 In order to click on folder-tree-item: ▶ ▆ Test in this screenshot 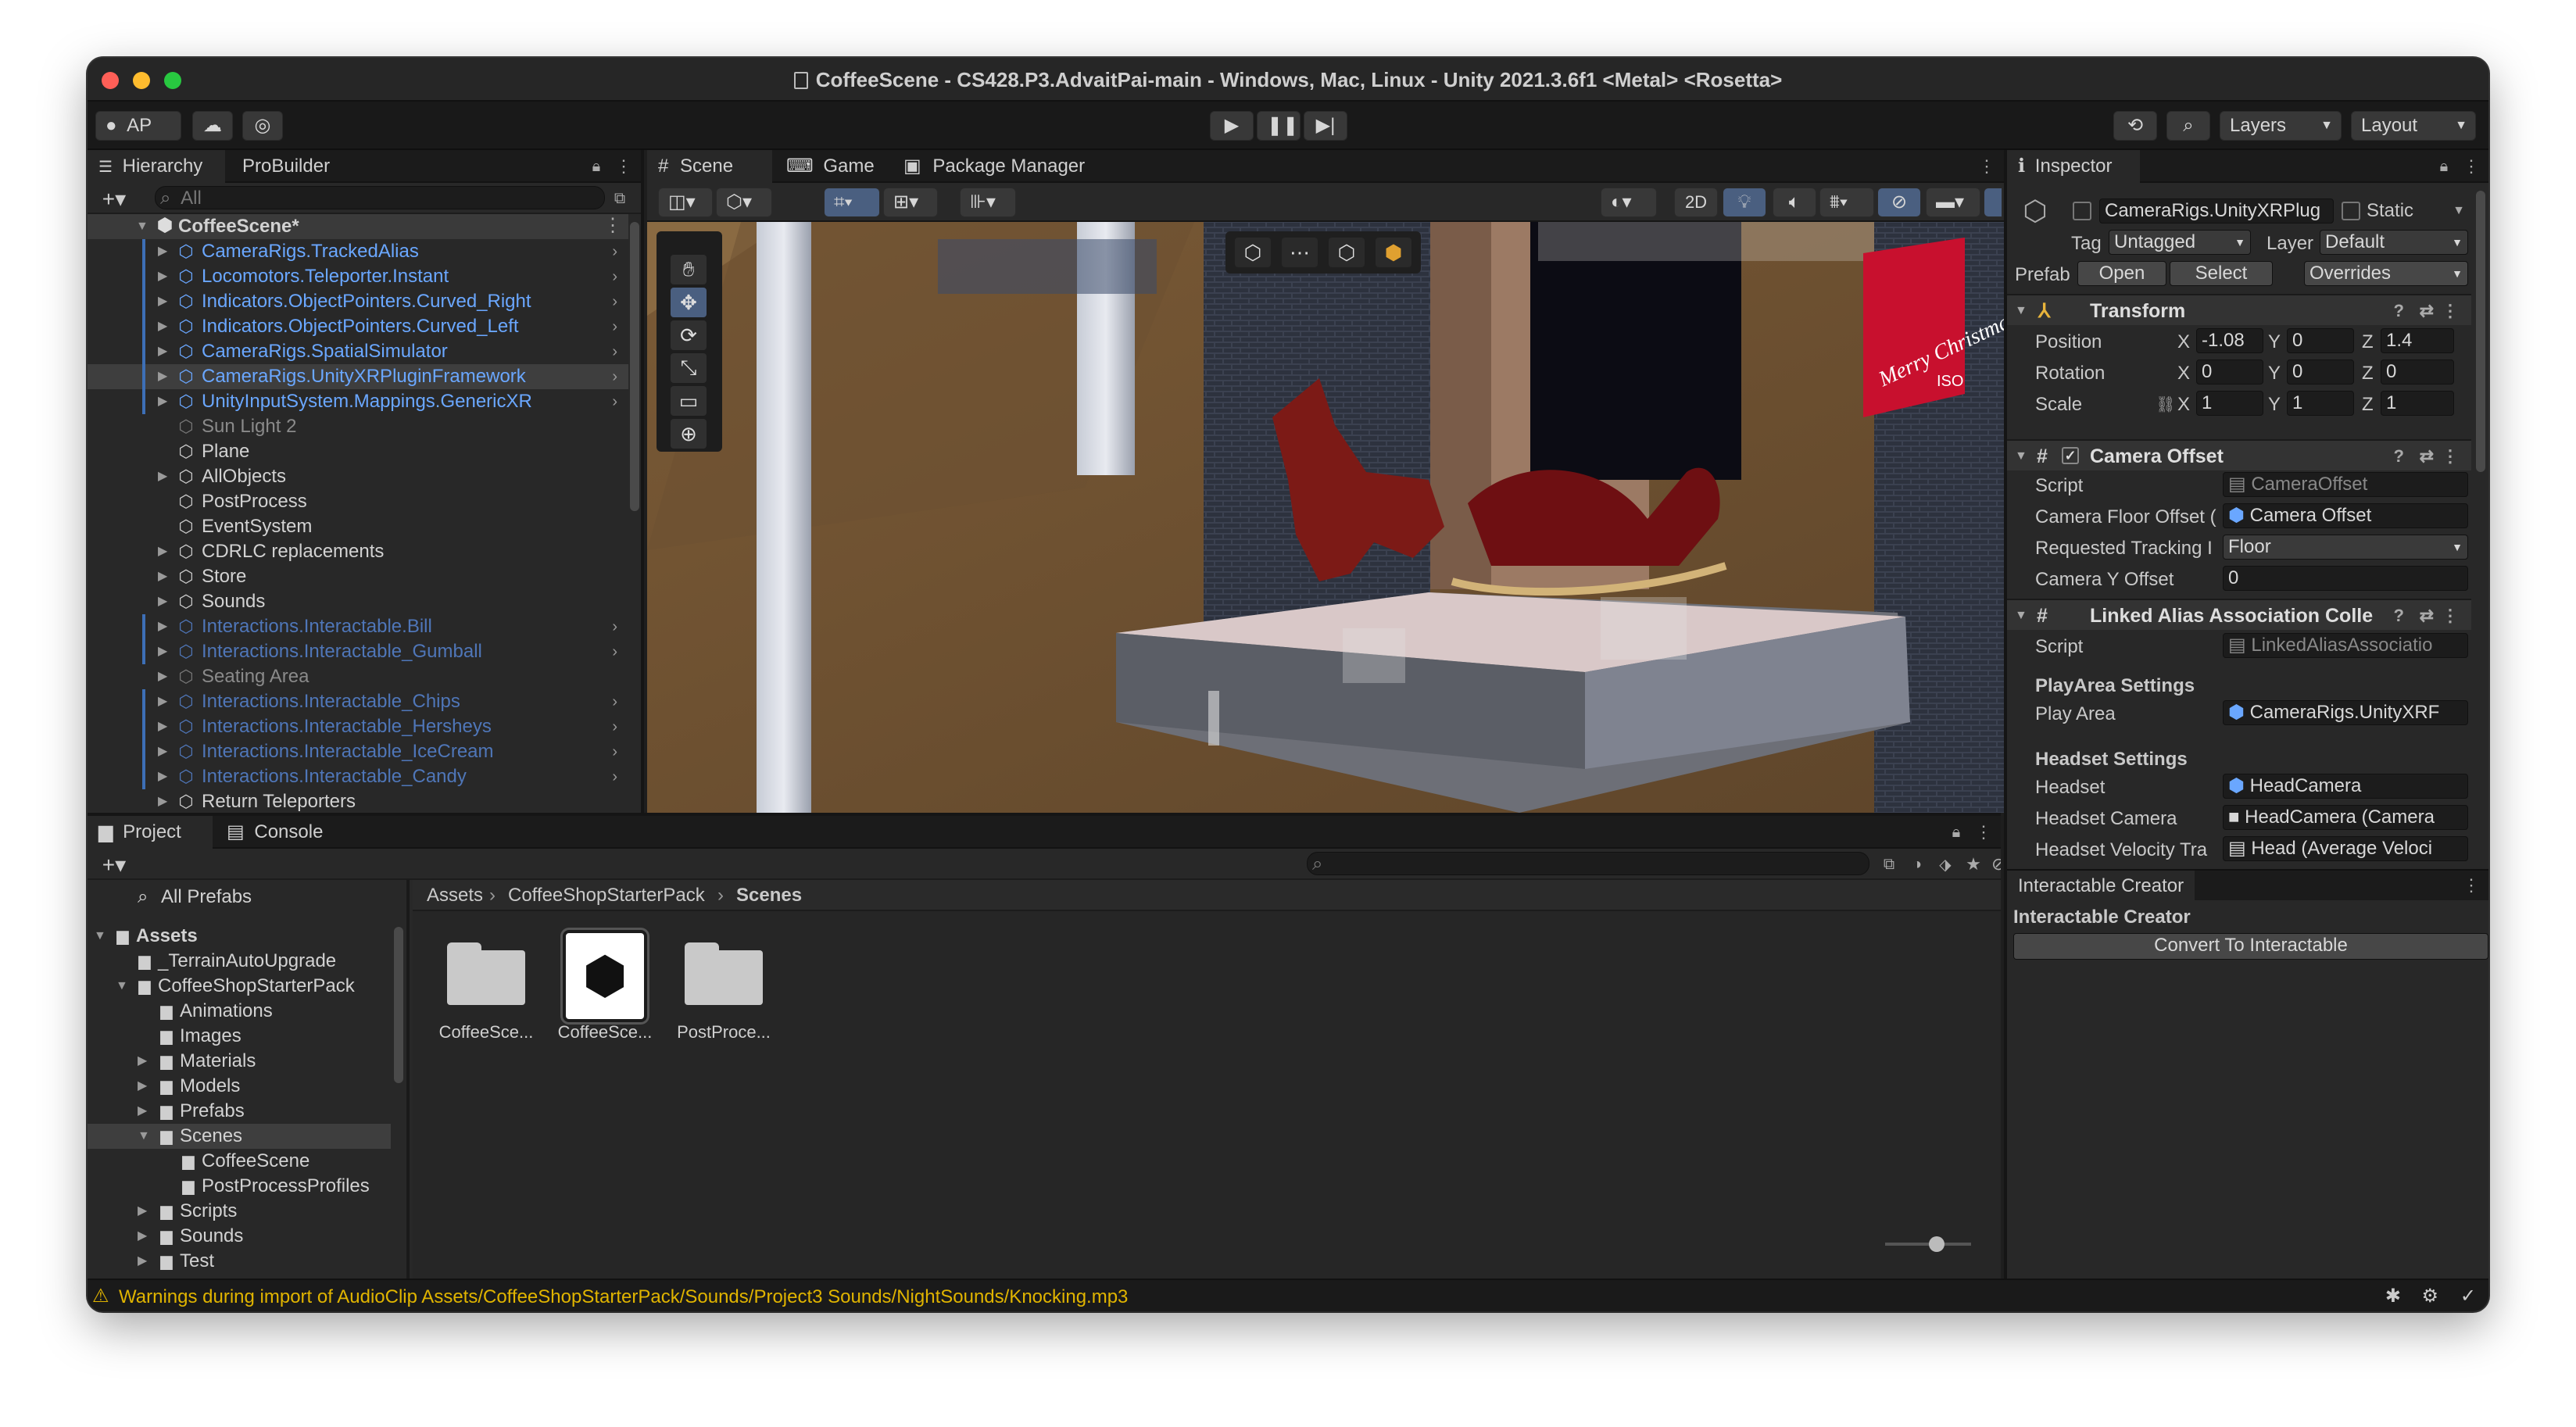, I will do `click(239, 1261)`.